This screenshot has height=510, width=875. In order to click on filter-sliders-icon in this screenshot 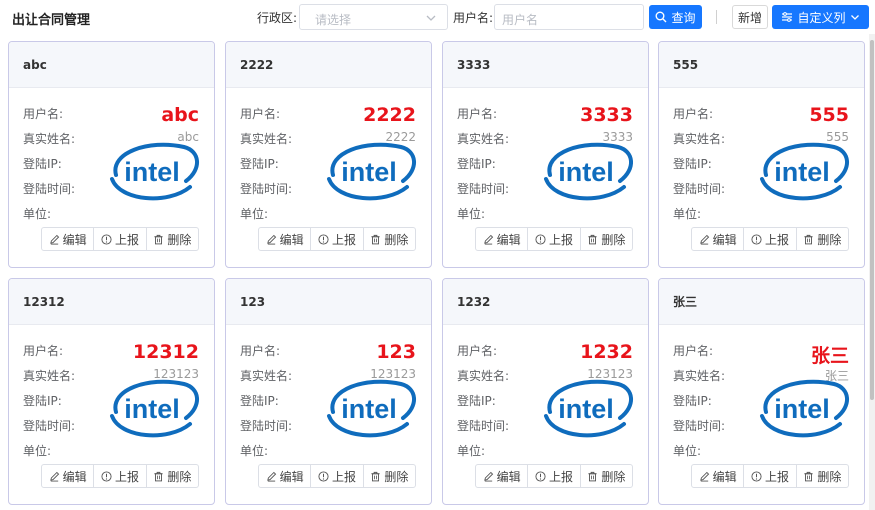, I will do `click(787, 17)`.